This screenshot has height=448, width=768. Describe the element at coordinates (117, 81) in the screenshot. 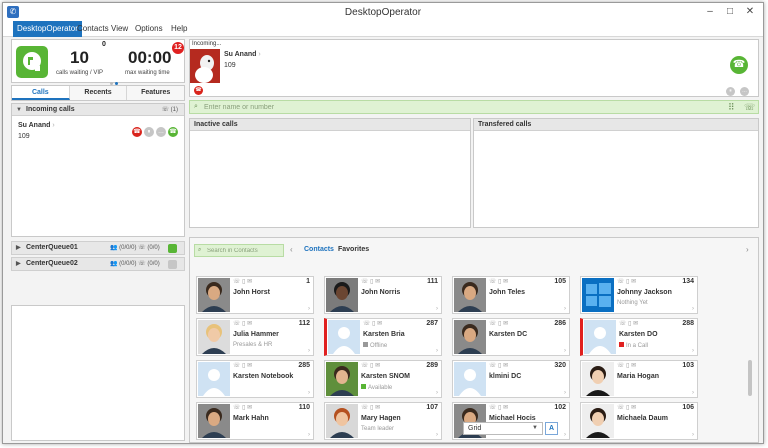

I see `page-dots` at that location.